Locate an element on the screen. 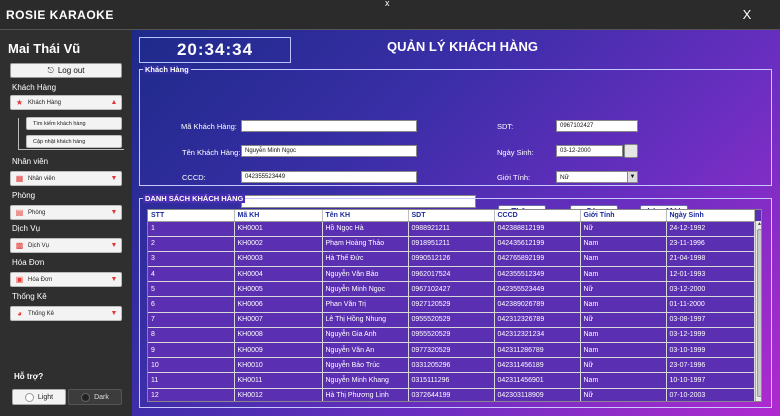 This screenshot has height=416, width=780. col-header-stt: STT is located at coordinates (191, 216).